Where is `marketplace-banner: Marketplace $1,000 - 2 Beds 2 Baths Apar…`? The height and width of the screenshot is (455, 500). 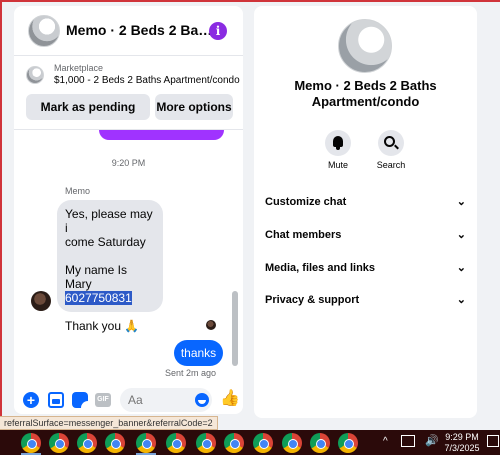
marketplace-banner: Marketplace $1,000 - 2 Beds 2 Baths Apar… is located at coordinates (128, 94).